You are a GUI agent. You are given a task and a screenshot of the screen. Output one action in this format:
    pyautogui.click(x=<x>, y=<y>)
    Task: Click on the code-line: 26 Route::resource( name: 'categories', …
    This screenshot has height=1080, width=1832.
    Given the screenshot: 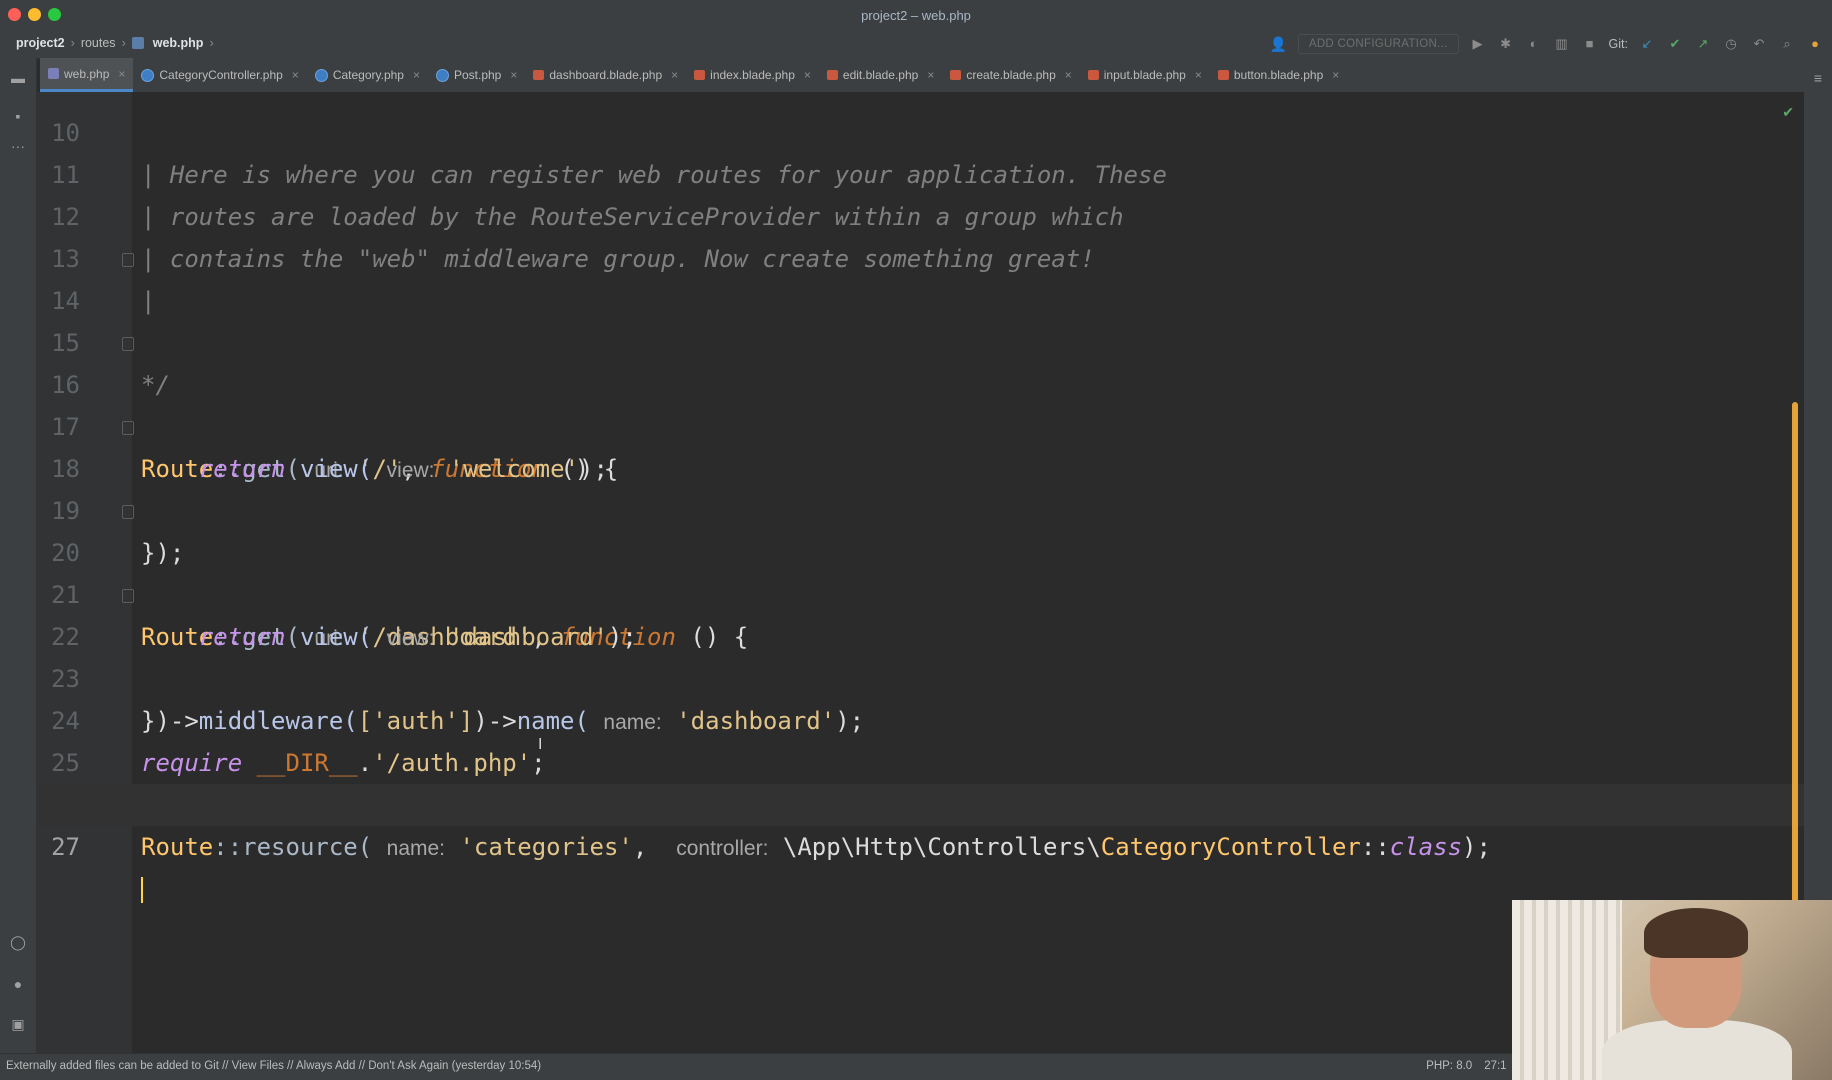 What is the action you would take?
    pyautogui.click(x=920, y=801)
    